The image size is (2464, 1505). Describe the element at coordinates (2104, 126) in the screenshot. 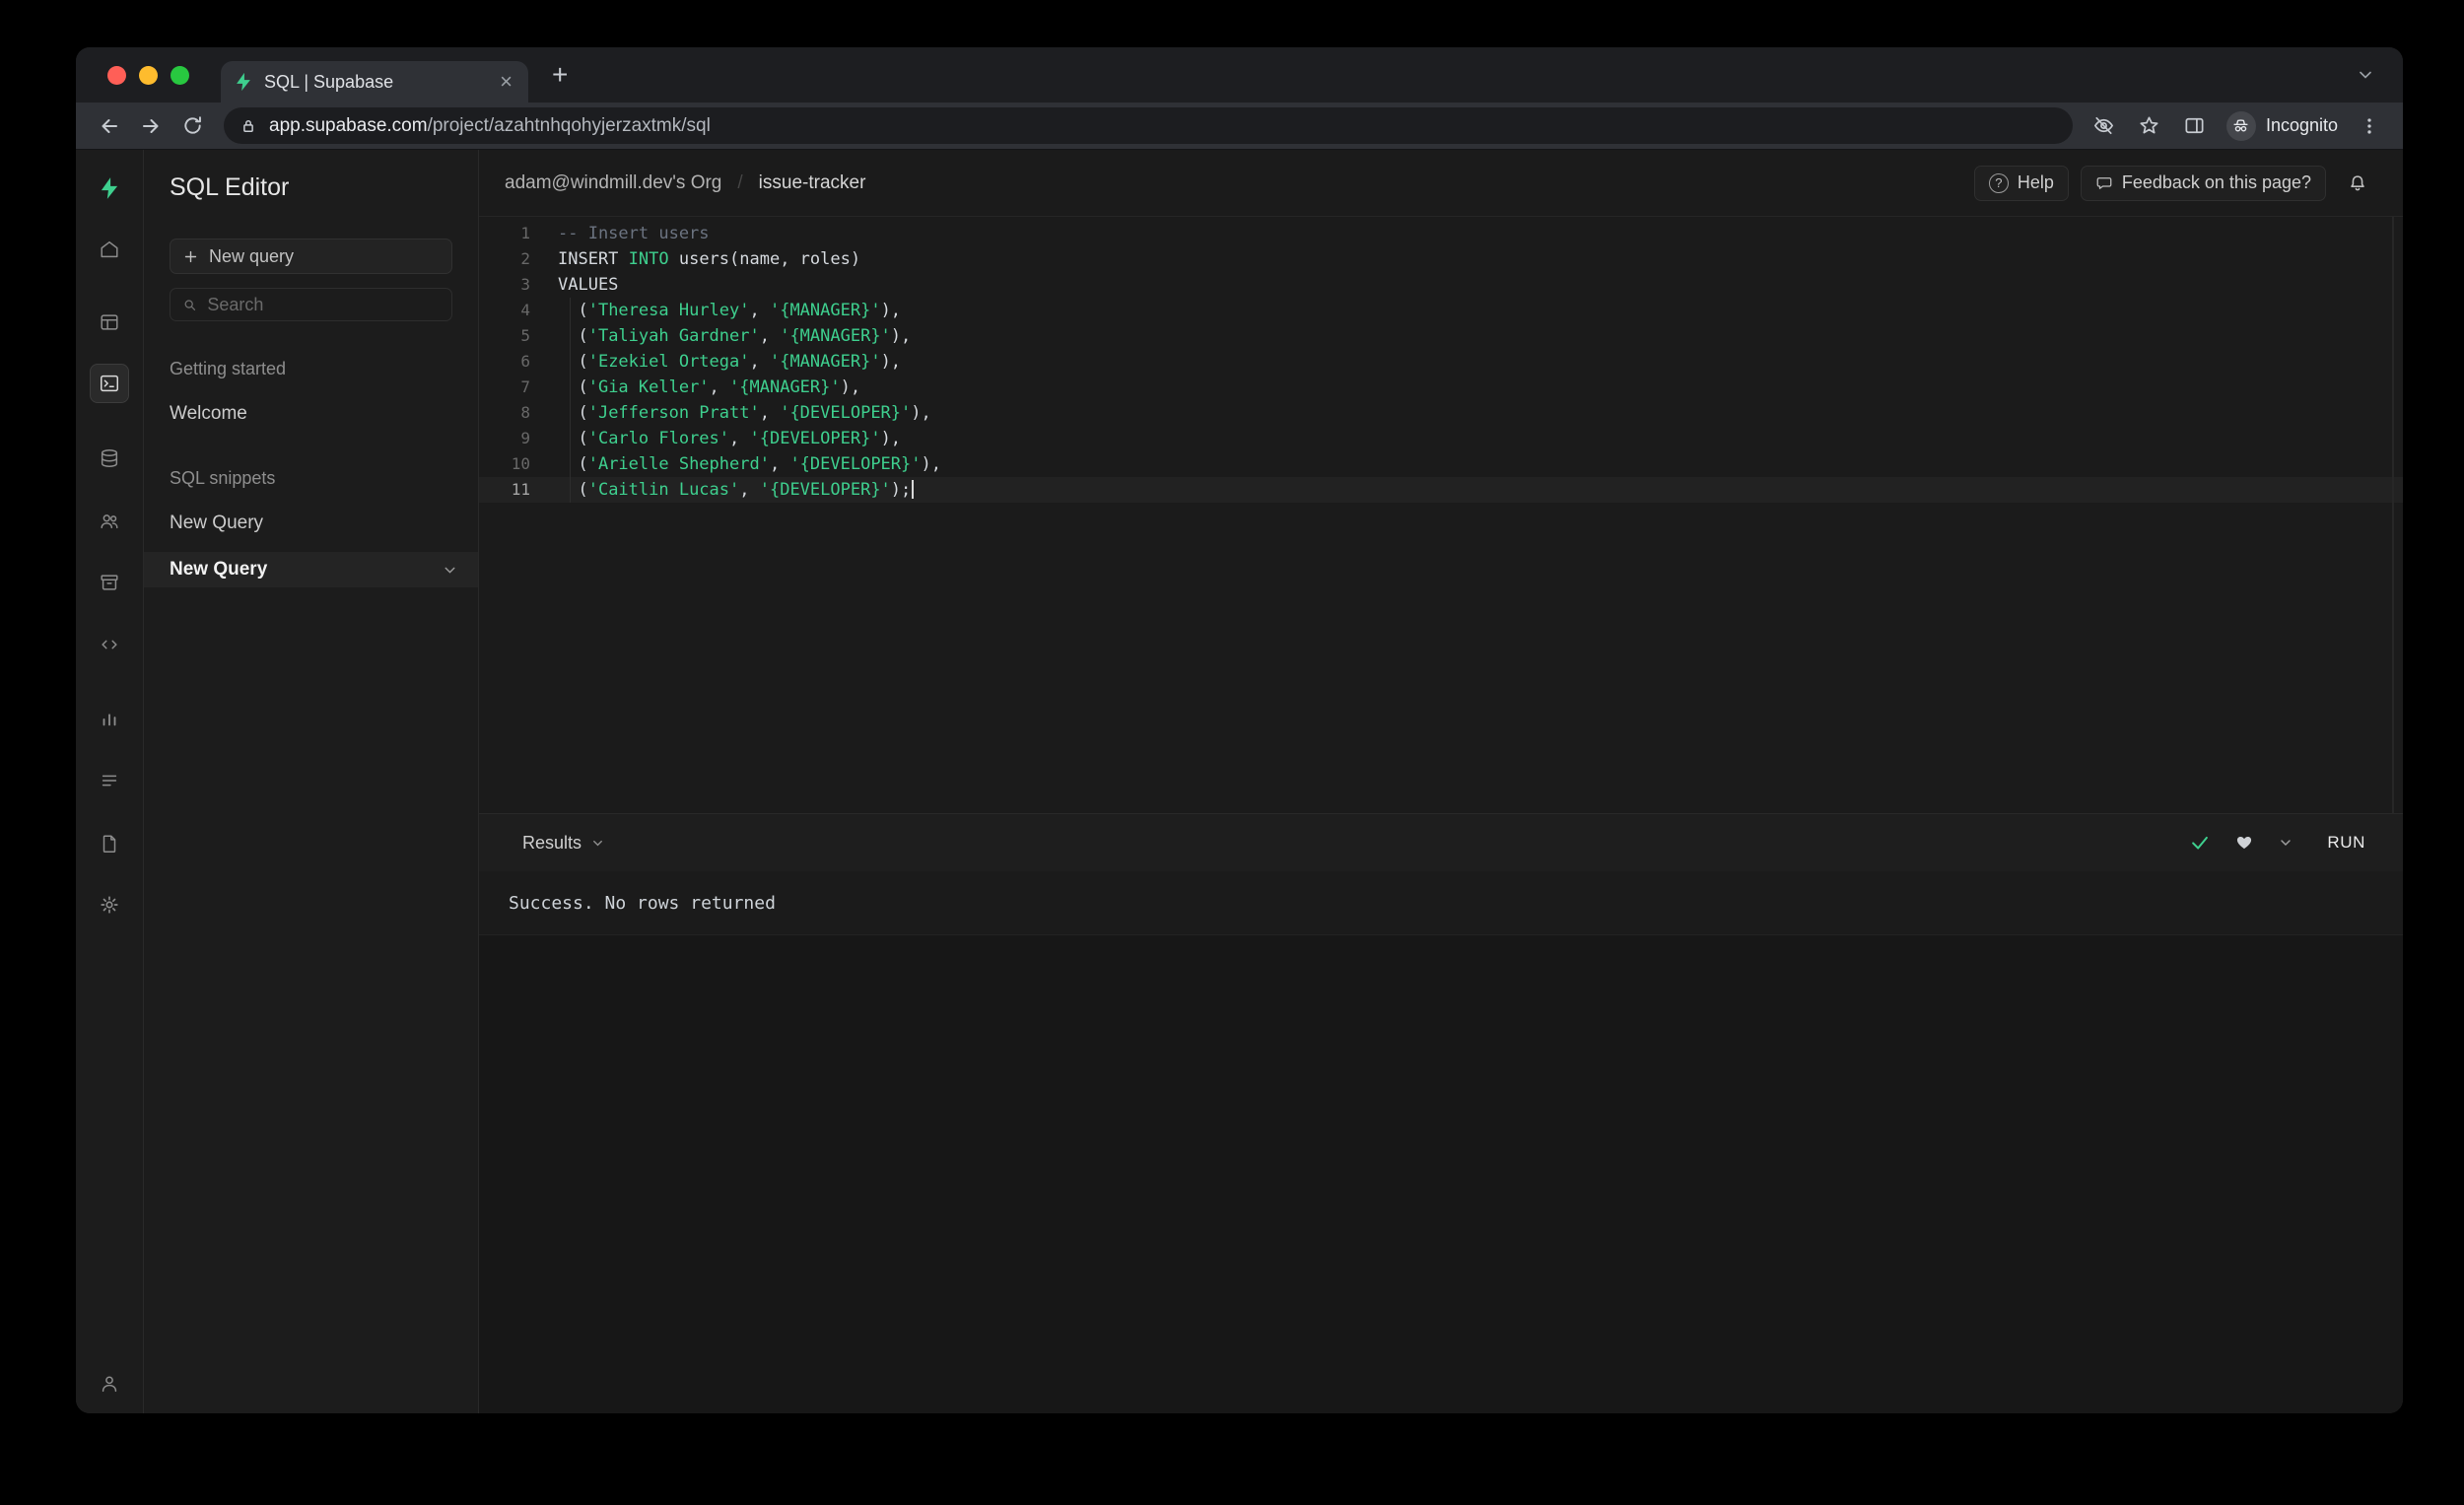

I see `eye-off-icon` at that location.